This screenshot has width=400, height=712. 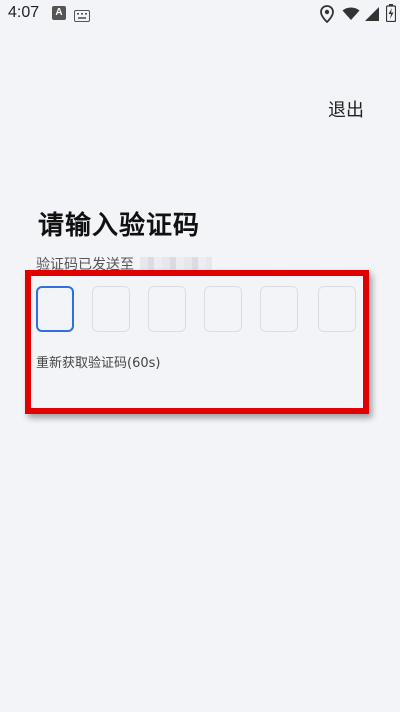 I want to click on status-bar: 4:07 A, so click(x=200, y=14).